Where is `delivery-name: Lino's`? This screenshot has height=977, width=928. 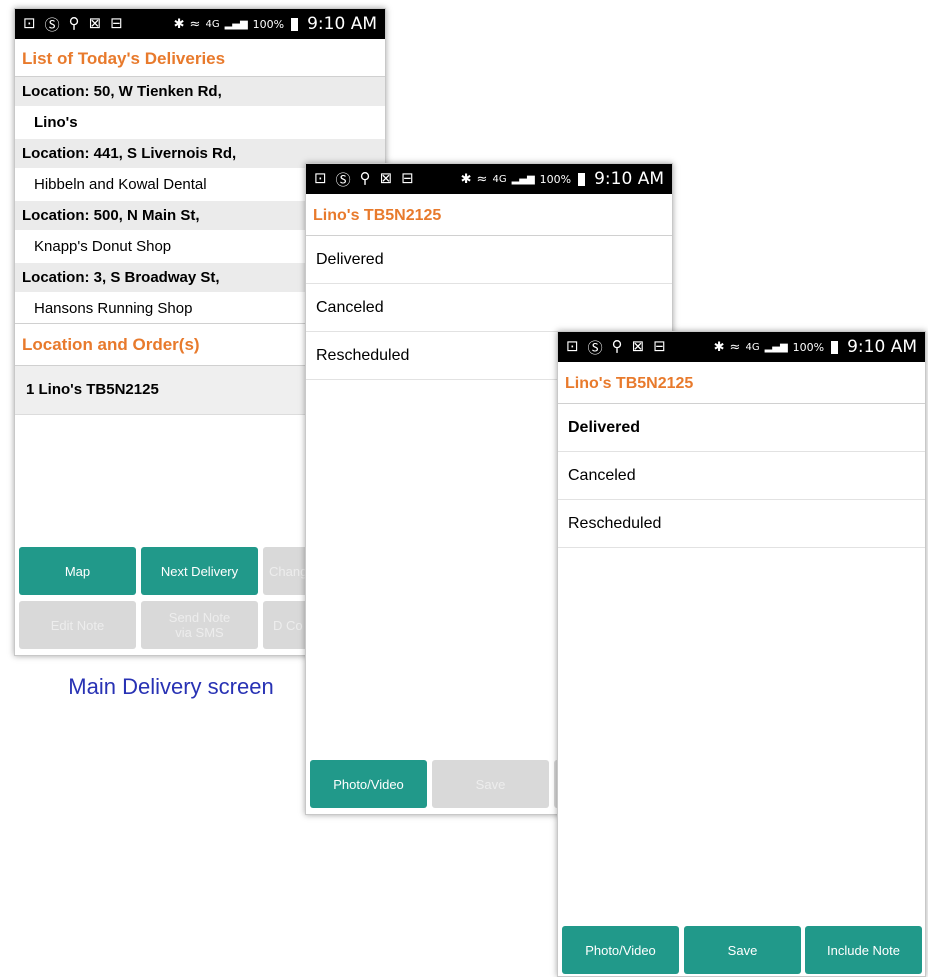
delivery-name: Lino's is located at coordinates (200, 122).